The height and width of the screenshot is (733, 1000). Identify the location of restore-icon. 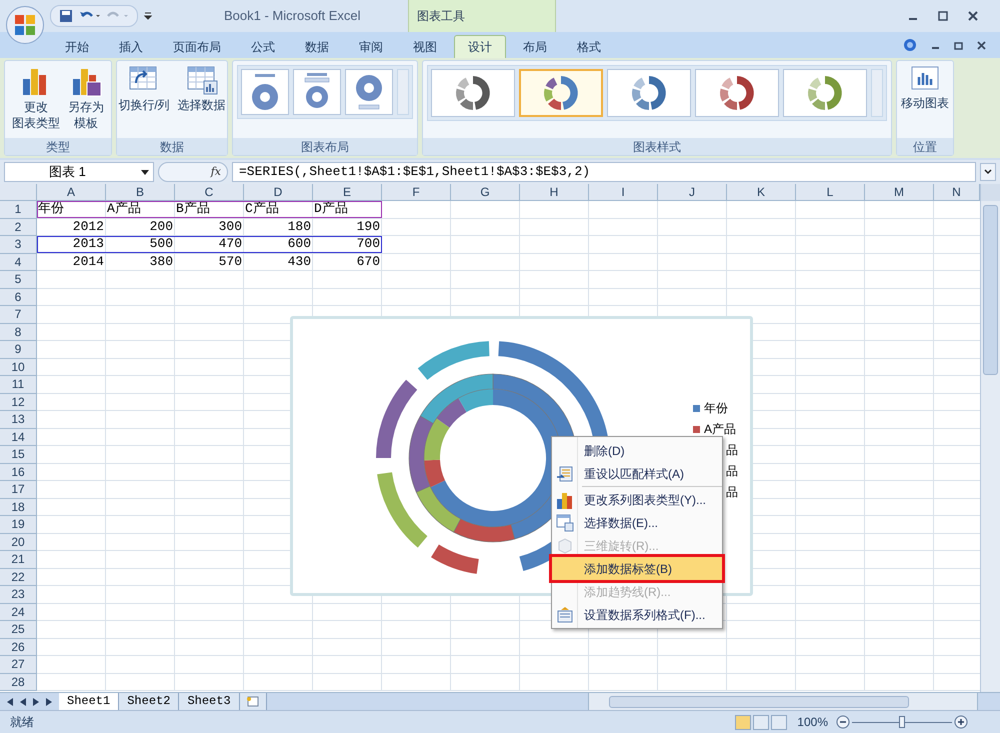
(958, 45).